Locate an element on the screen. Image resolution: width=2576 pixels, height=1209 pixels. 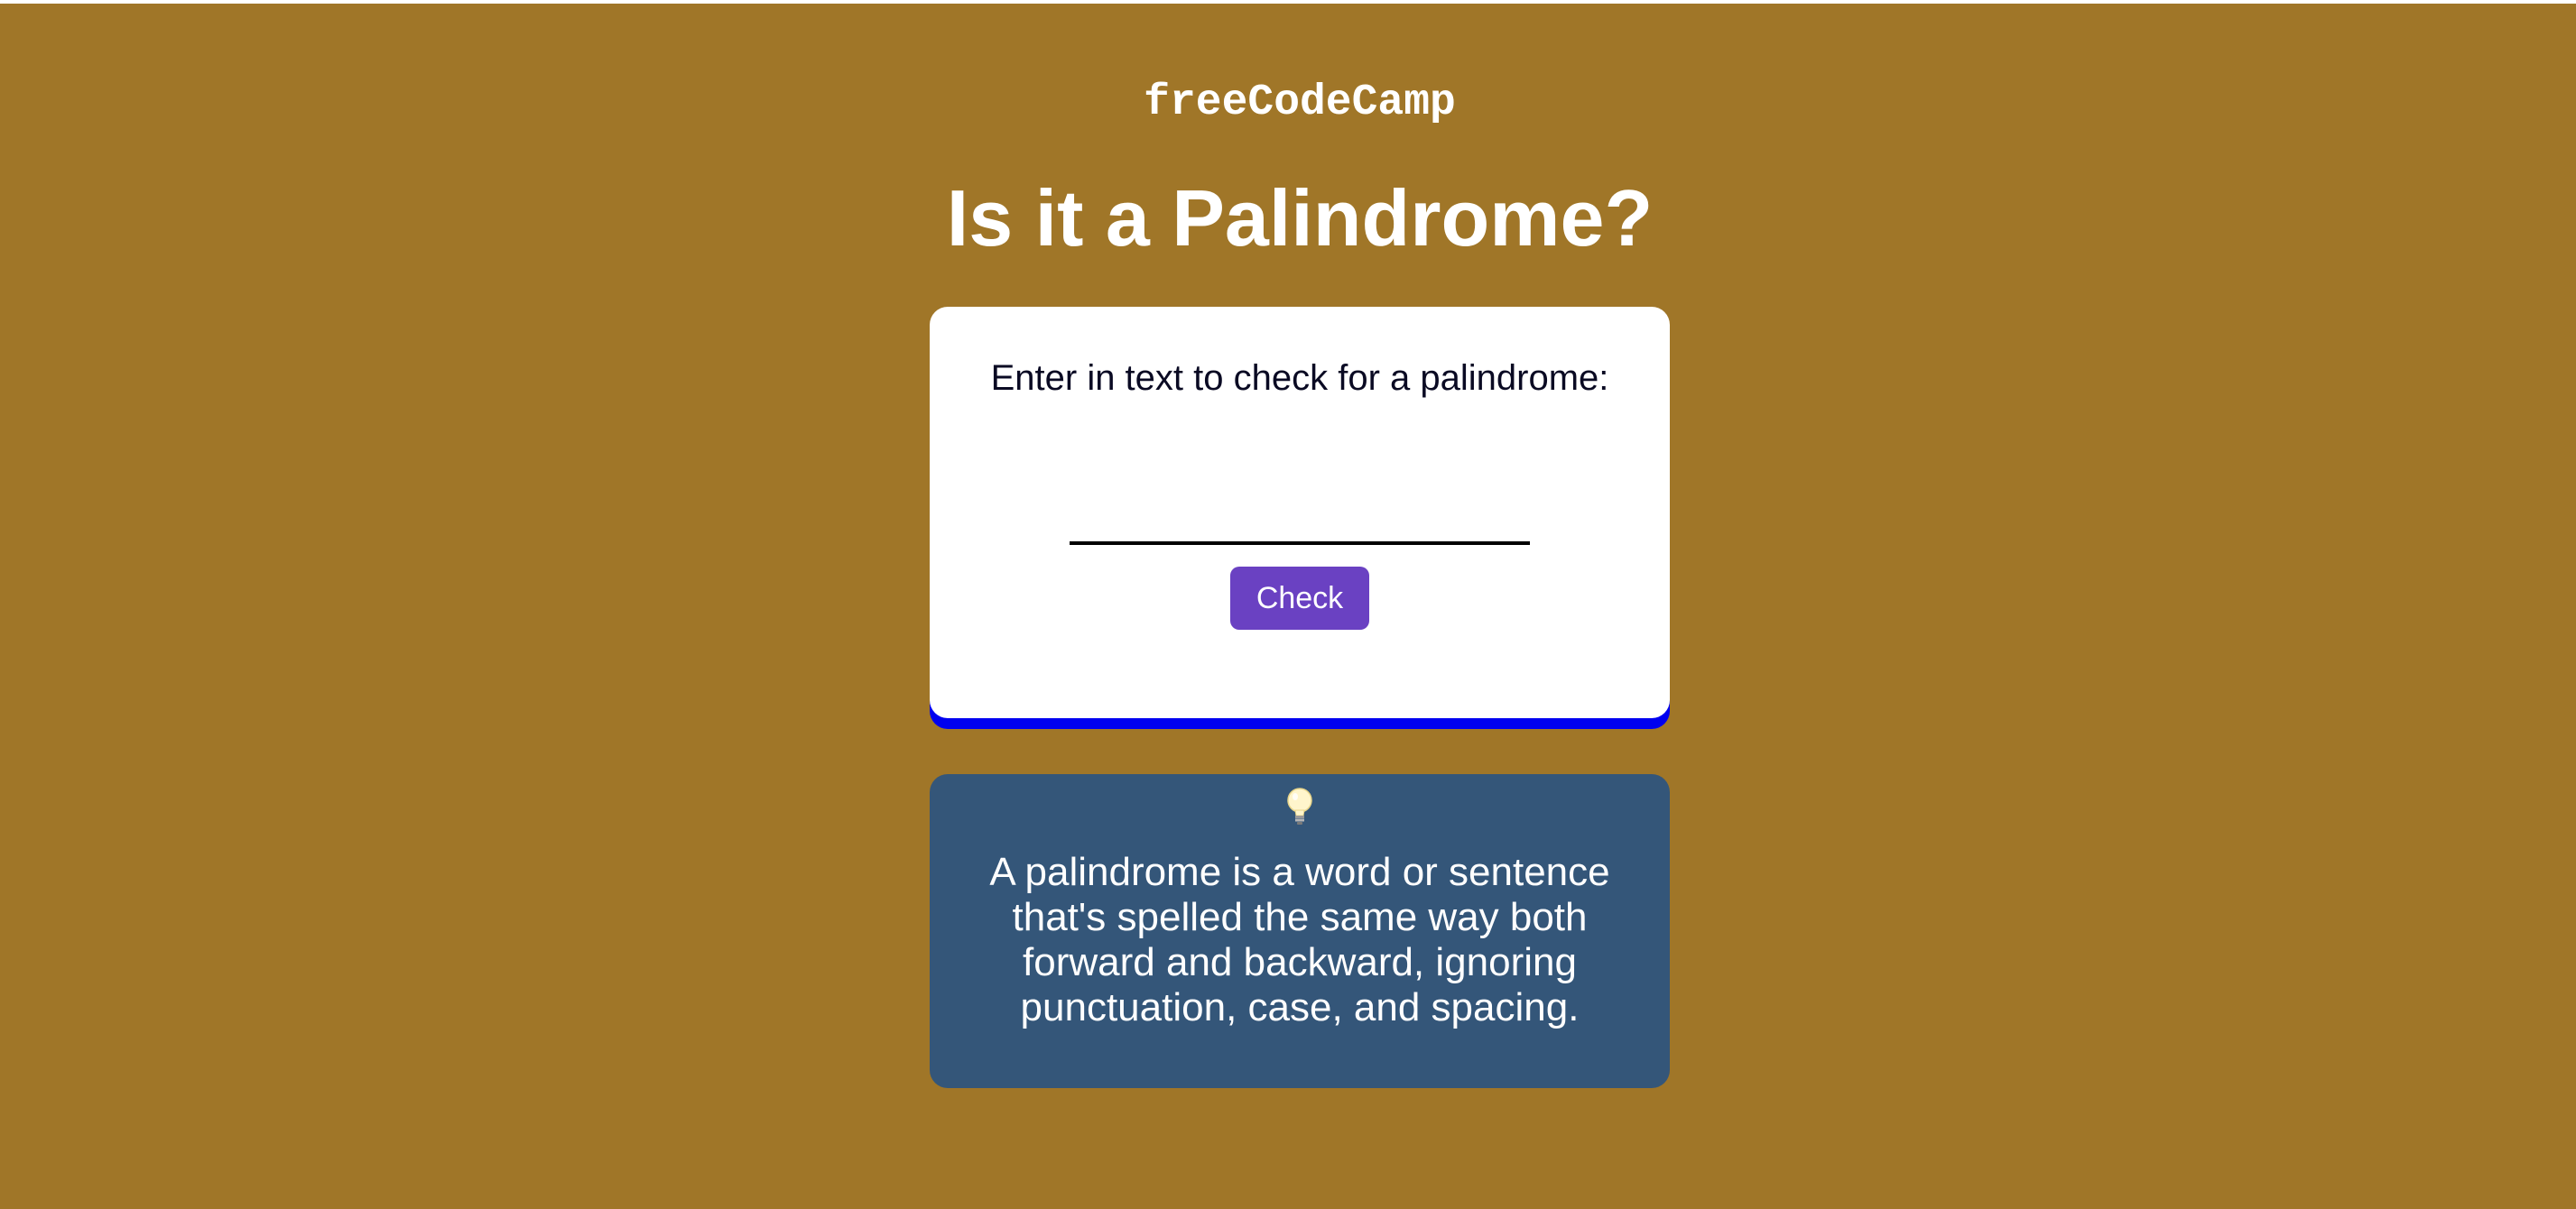
check-button: Check is located at coordinates (1299, 598).